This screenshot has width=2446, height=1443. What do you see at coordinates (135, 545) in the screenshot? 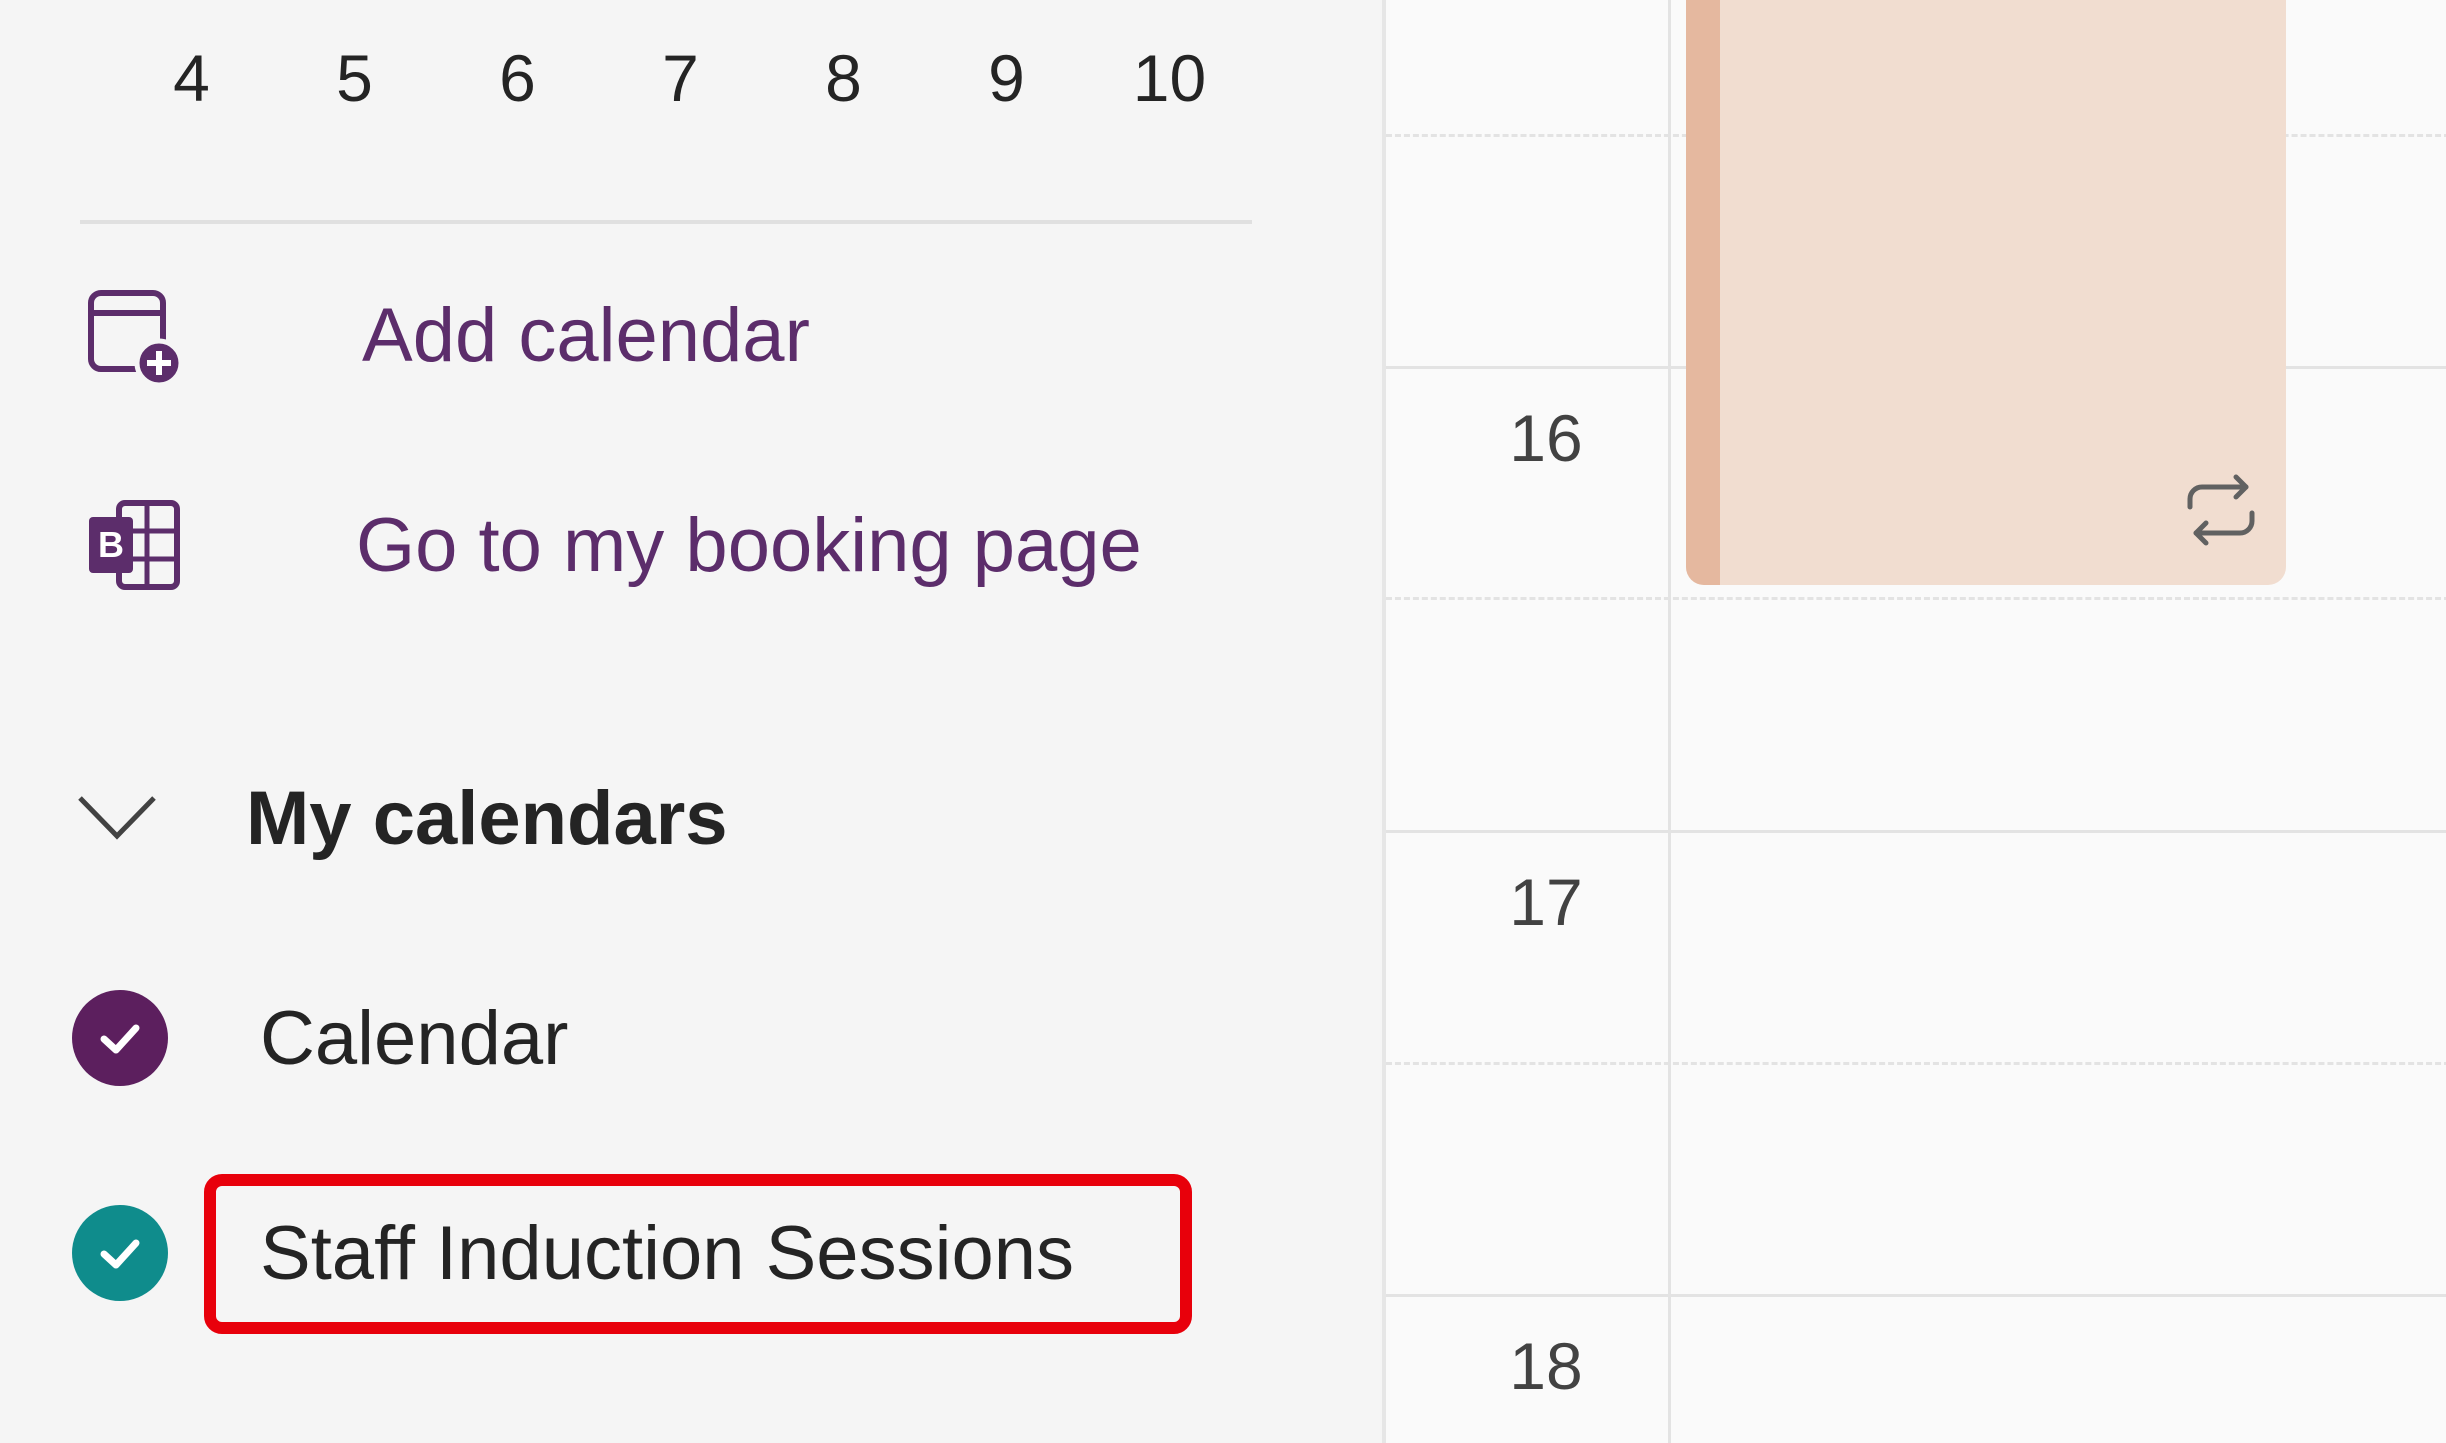
I see `bookings-icon: B` at bounding box center [135, 545].